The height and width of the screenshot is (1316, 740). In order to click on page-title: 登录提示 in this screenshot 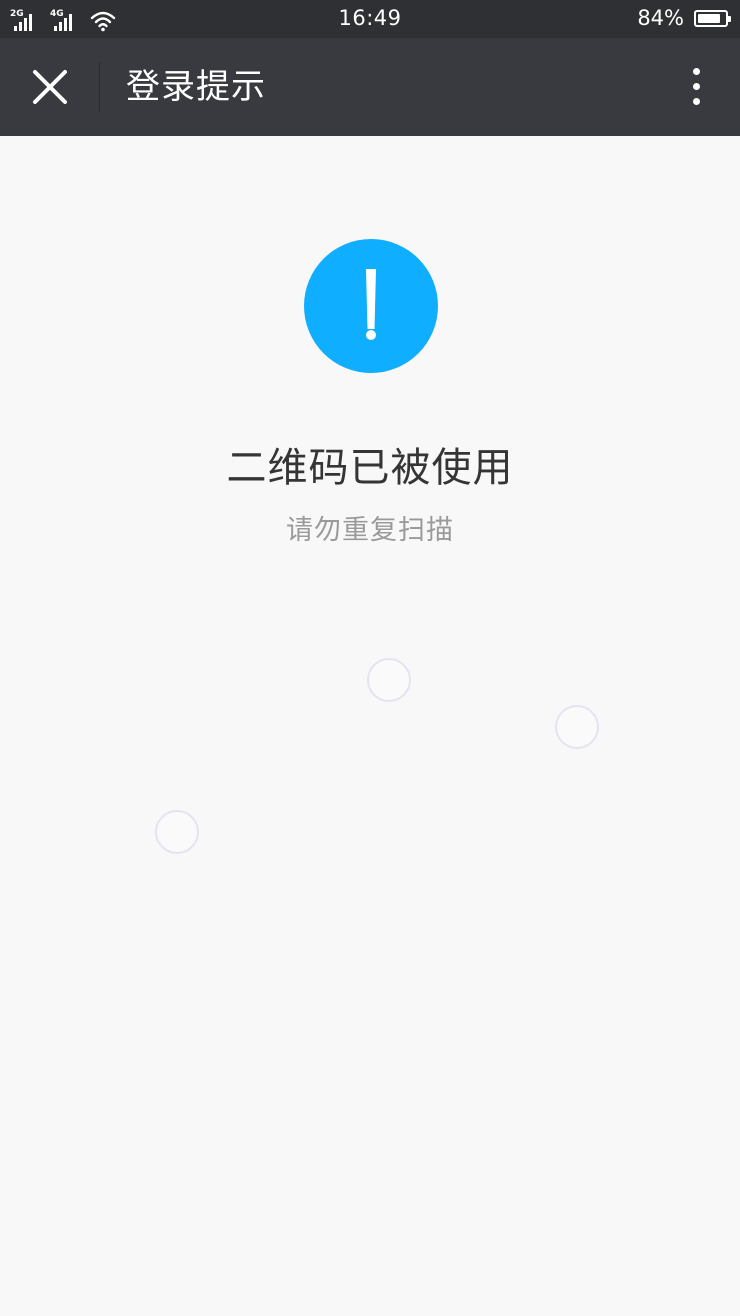, I will do `click(196, 87)`.